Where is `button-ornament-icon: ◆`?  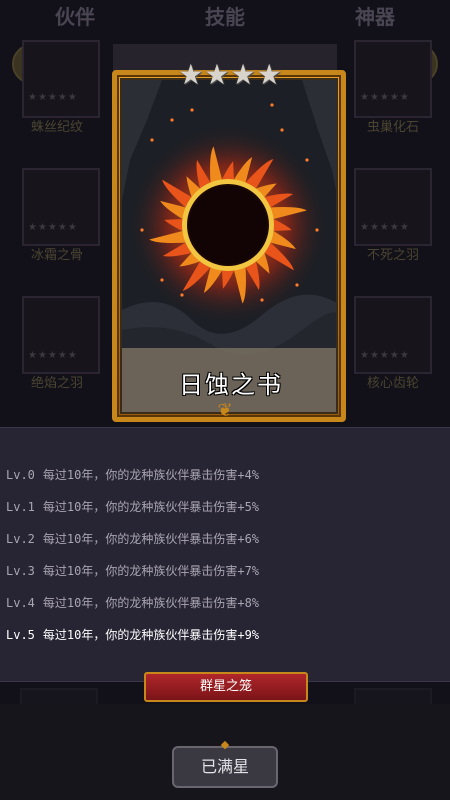
button-ornament-icon: ◆ is located at coordinates (225, 744).